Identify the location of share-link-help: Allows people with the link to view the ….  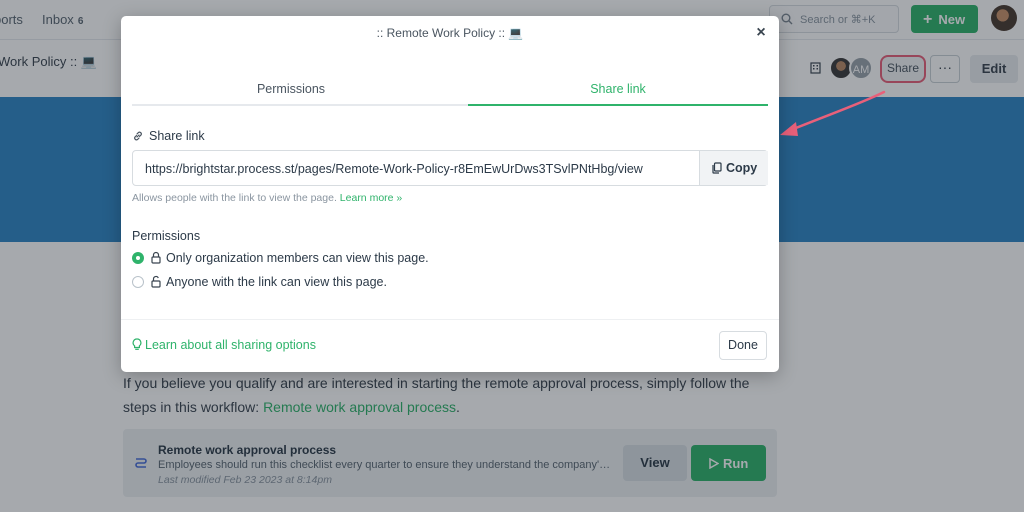
(267, 198).